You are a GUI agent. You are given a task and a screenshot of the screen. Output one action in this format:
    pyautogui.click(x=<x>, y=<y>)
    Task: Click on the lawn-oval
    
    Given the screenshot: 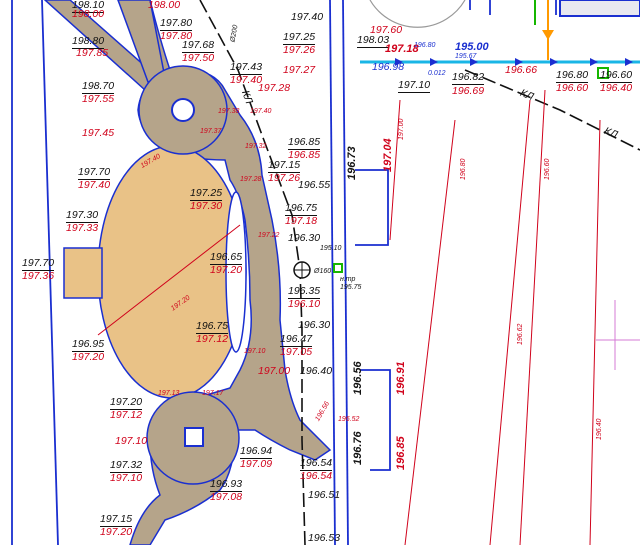 What is the action you would take?
    pyautogui.click(x=172, y=272)
    